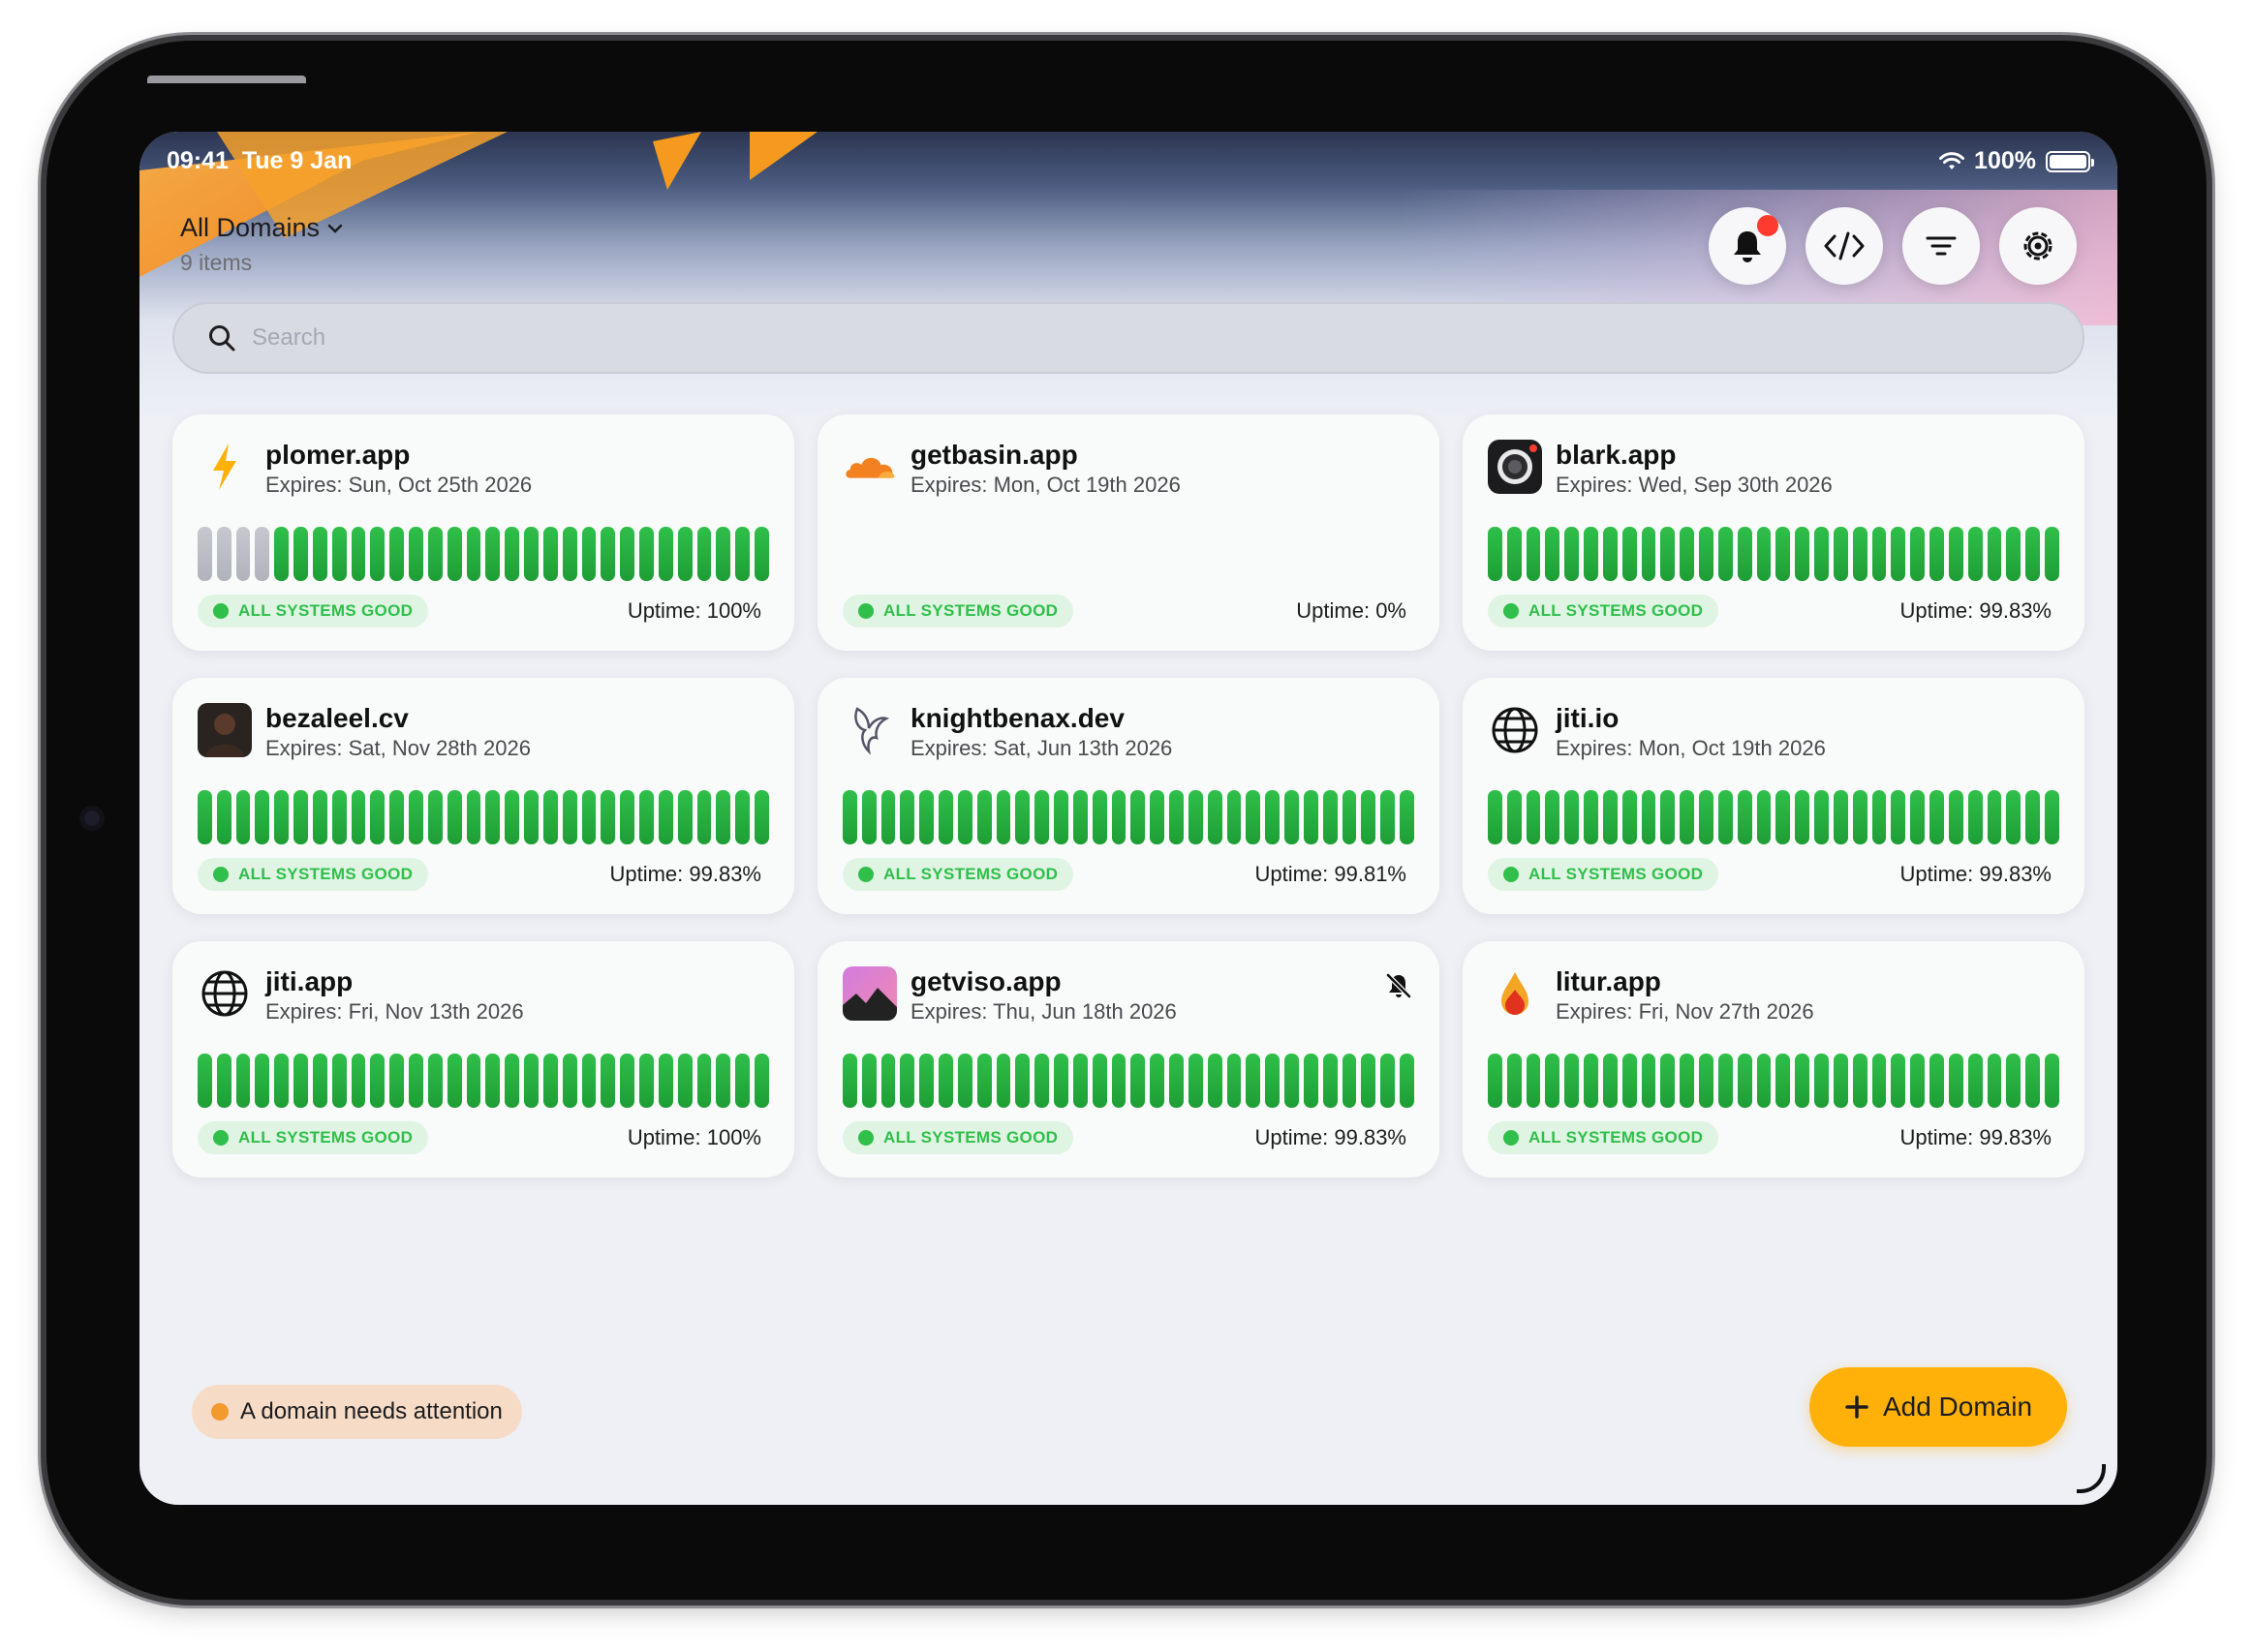  I want to click on domain-expiry: Expires: Wed, Sep 30th 2026, so click(1694, 485).